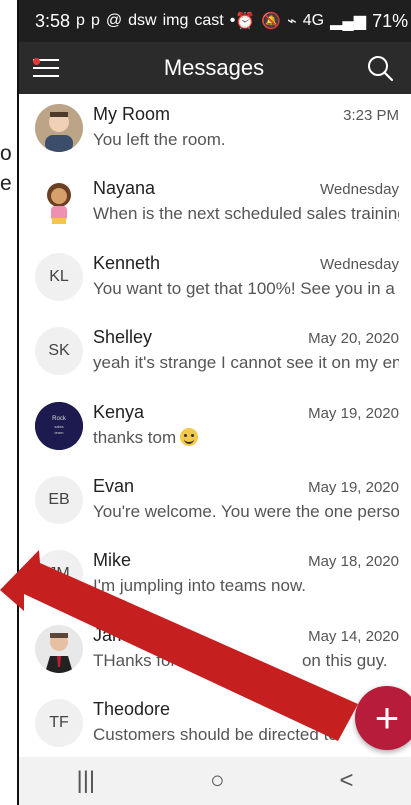  What do you see at coordinates (313, 20) in the screenshot?
I see `network-4g-icon: 4G` at bounding box center [313, 20].